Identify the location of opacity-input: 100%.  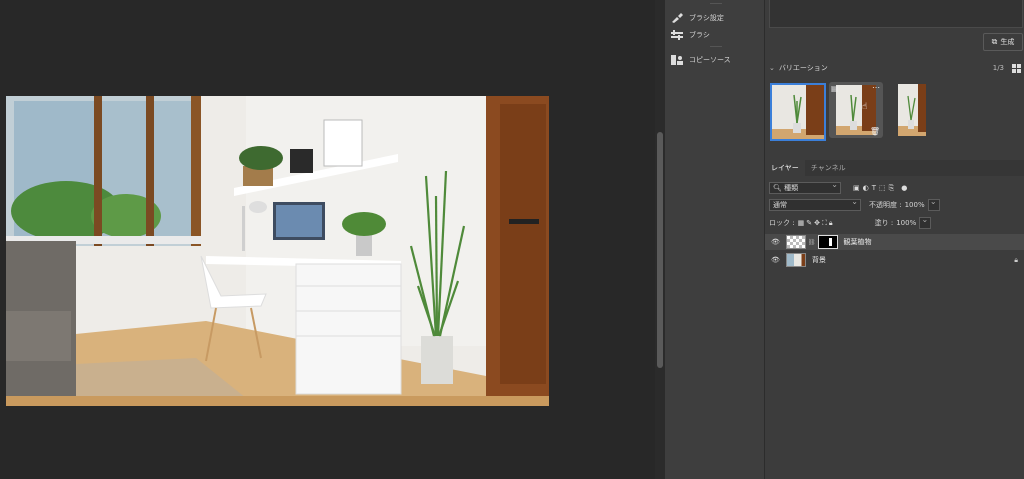
(915, 205).